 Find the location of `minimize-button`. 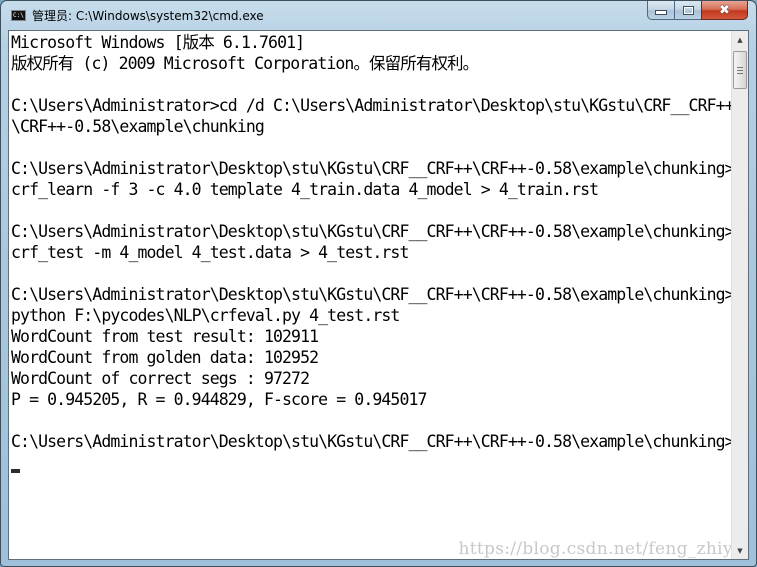

minimize-button is located at coordinates (660, 10).